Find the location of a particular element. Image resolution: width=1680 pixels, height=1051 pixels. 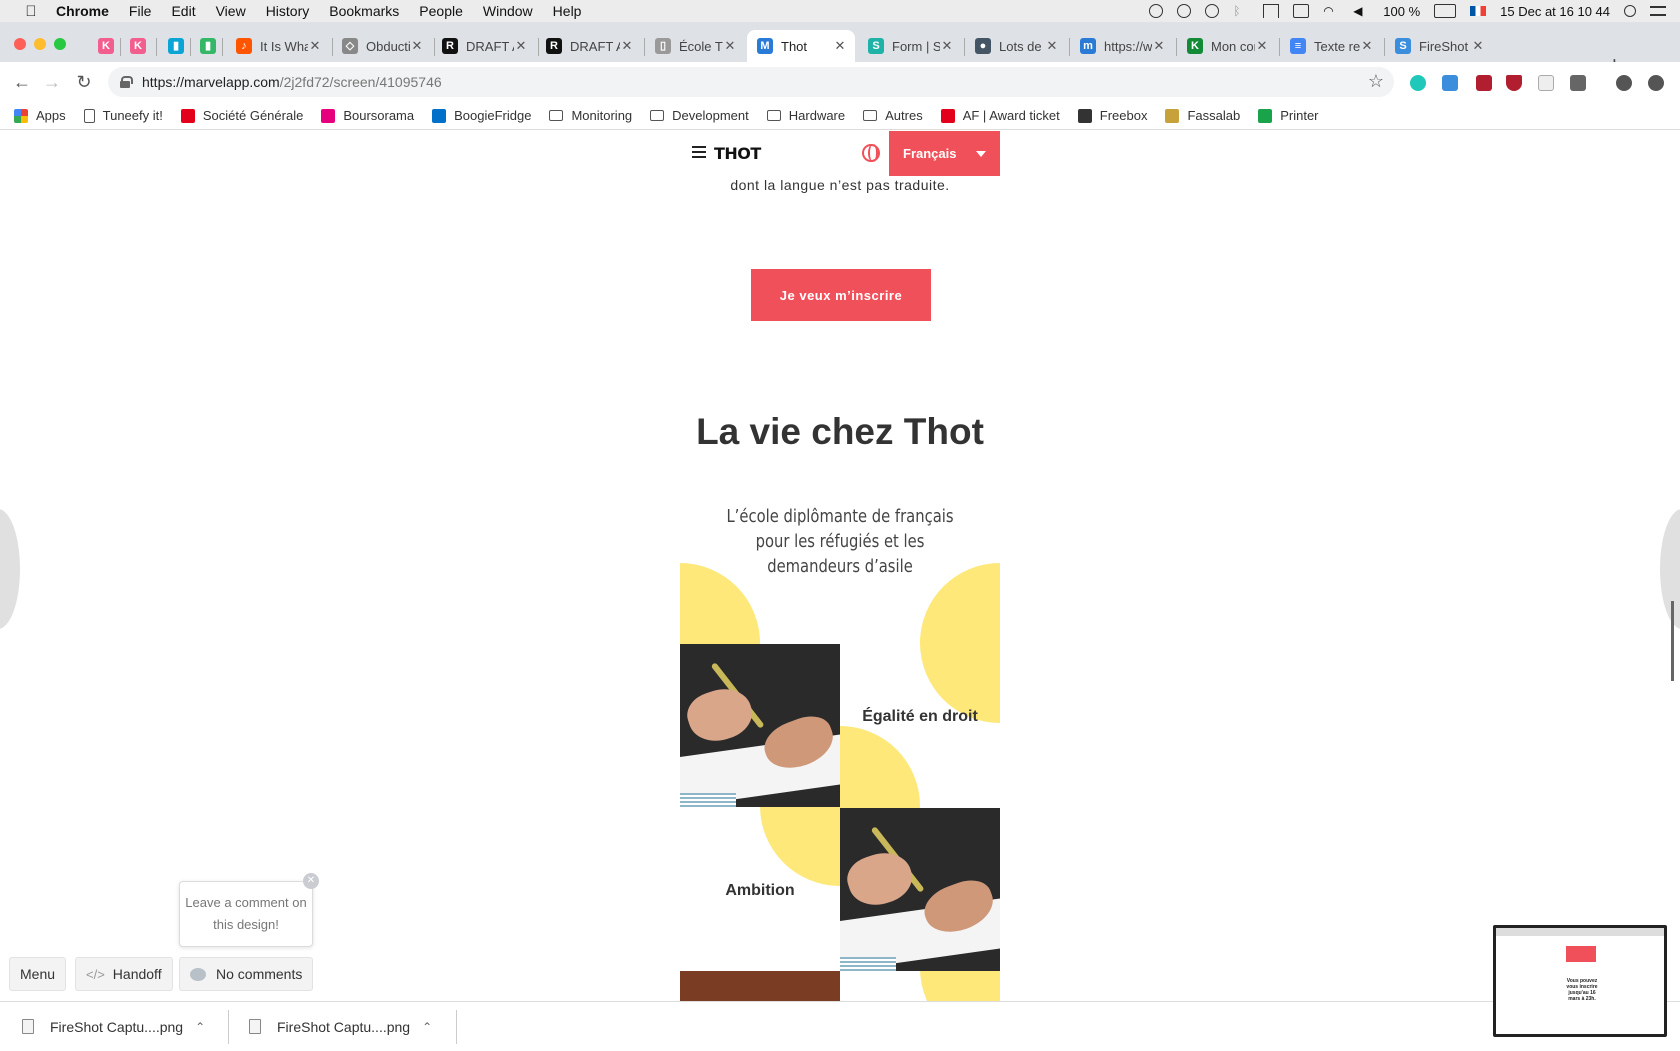

globe-icon is located at coordinates (871, 153).